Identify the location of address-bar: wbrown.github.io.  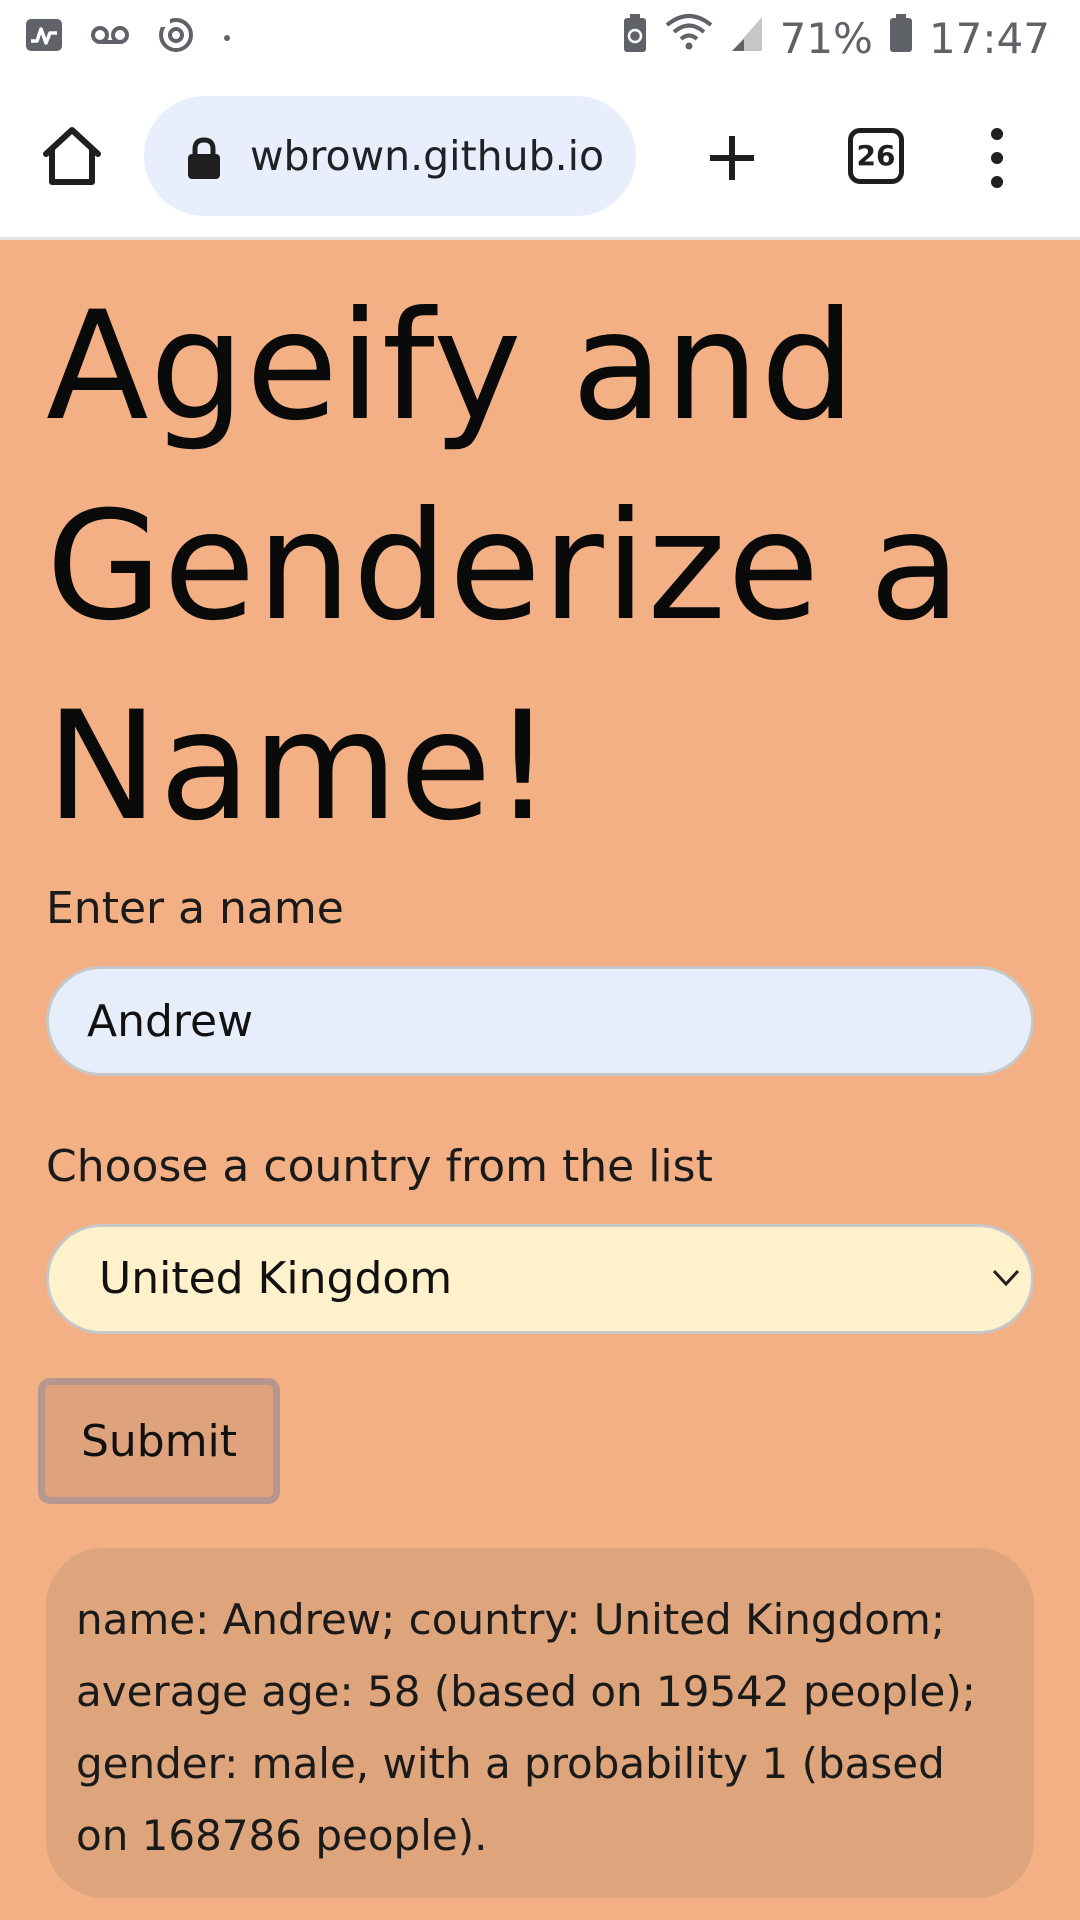
(390, 156).